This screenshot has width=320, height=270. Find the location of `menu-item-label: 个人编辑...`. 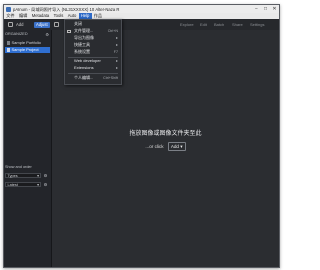

menu-item-label: 个人编辑... is located at coordinates (84, 77).